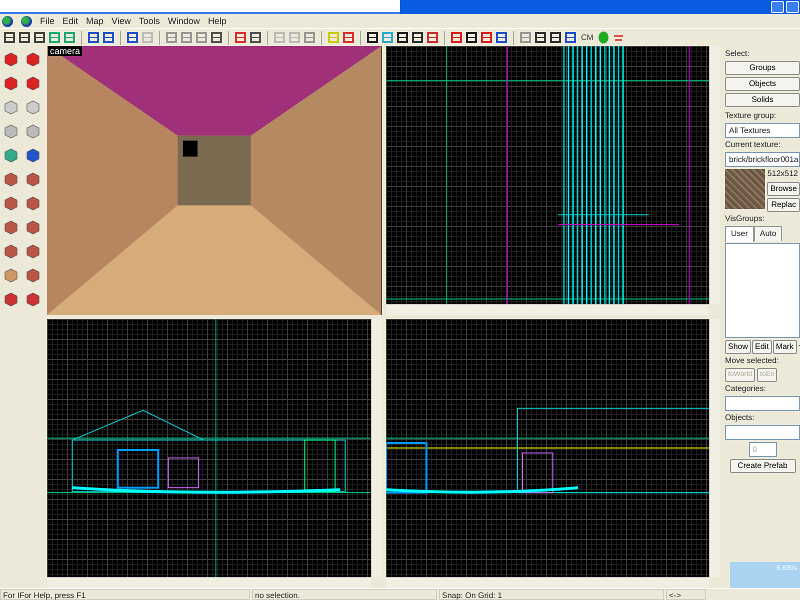  Describe the element at coordinates (753, 145) in the screenshot. I see `current-texture-label: Current texture:` at that location.